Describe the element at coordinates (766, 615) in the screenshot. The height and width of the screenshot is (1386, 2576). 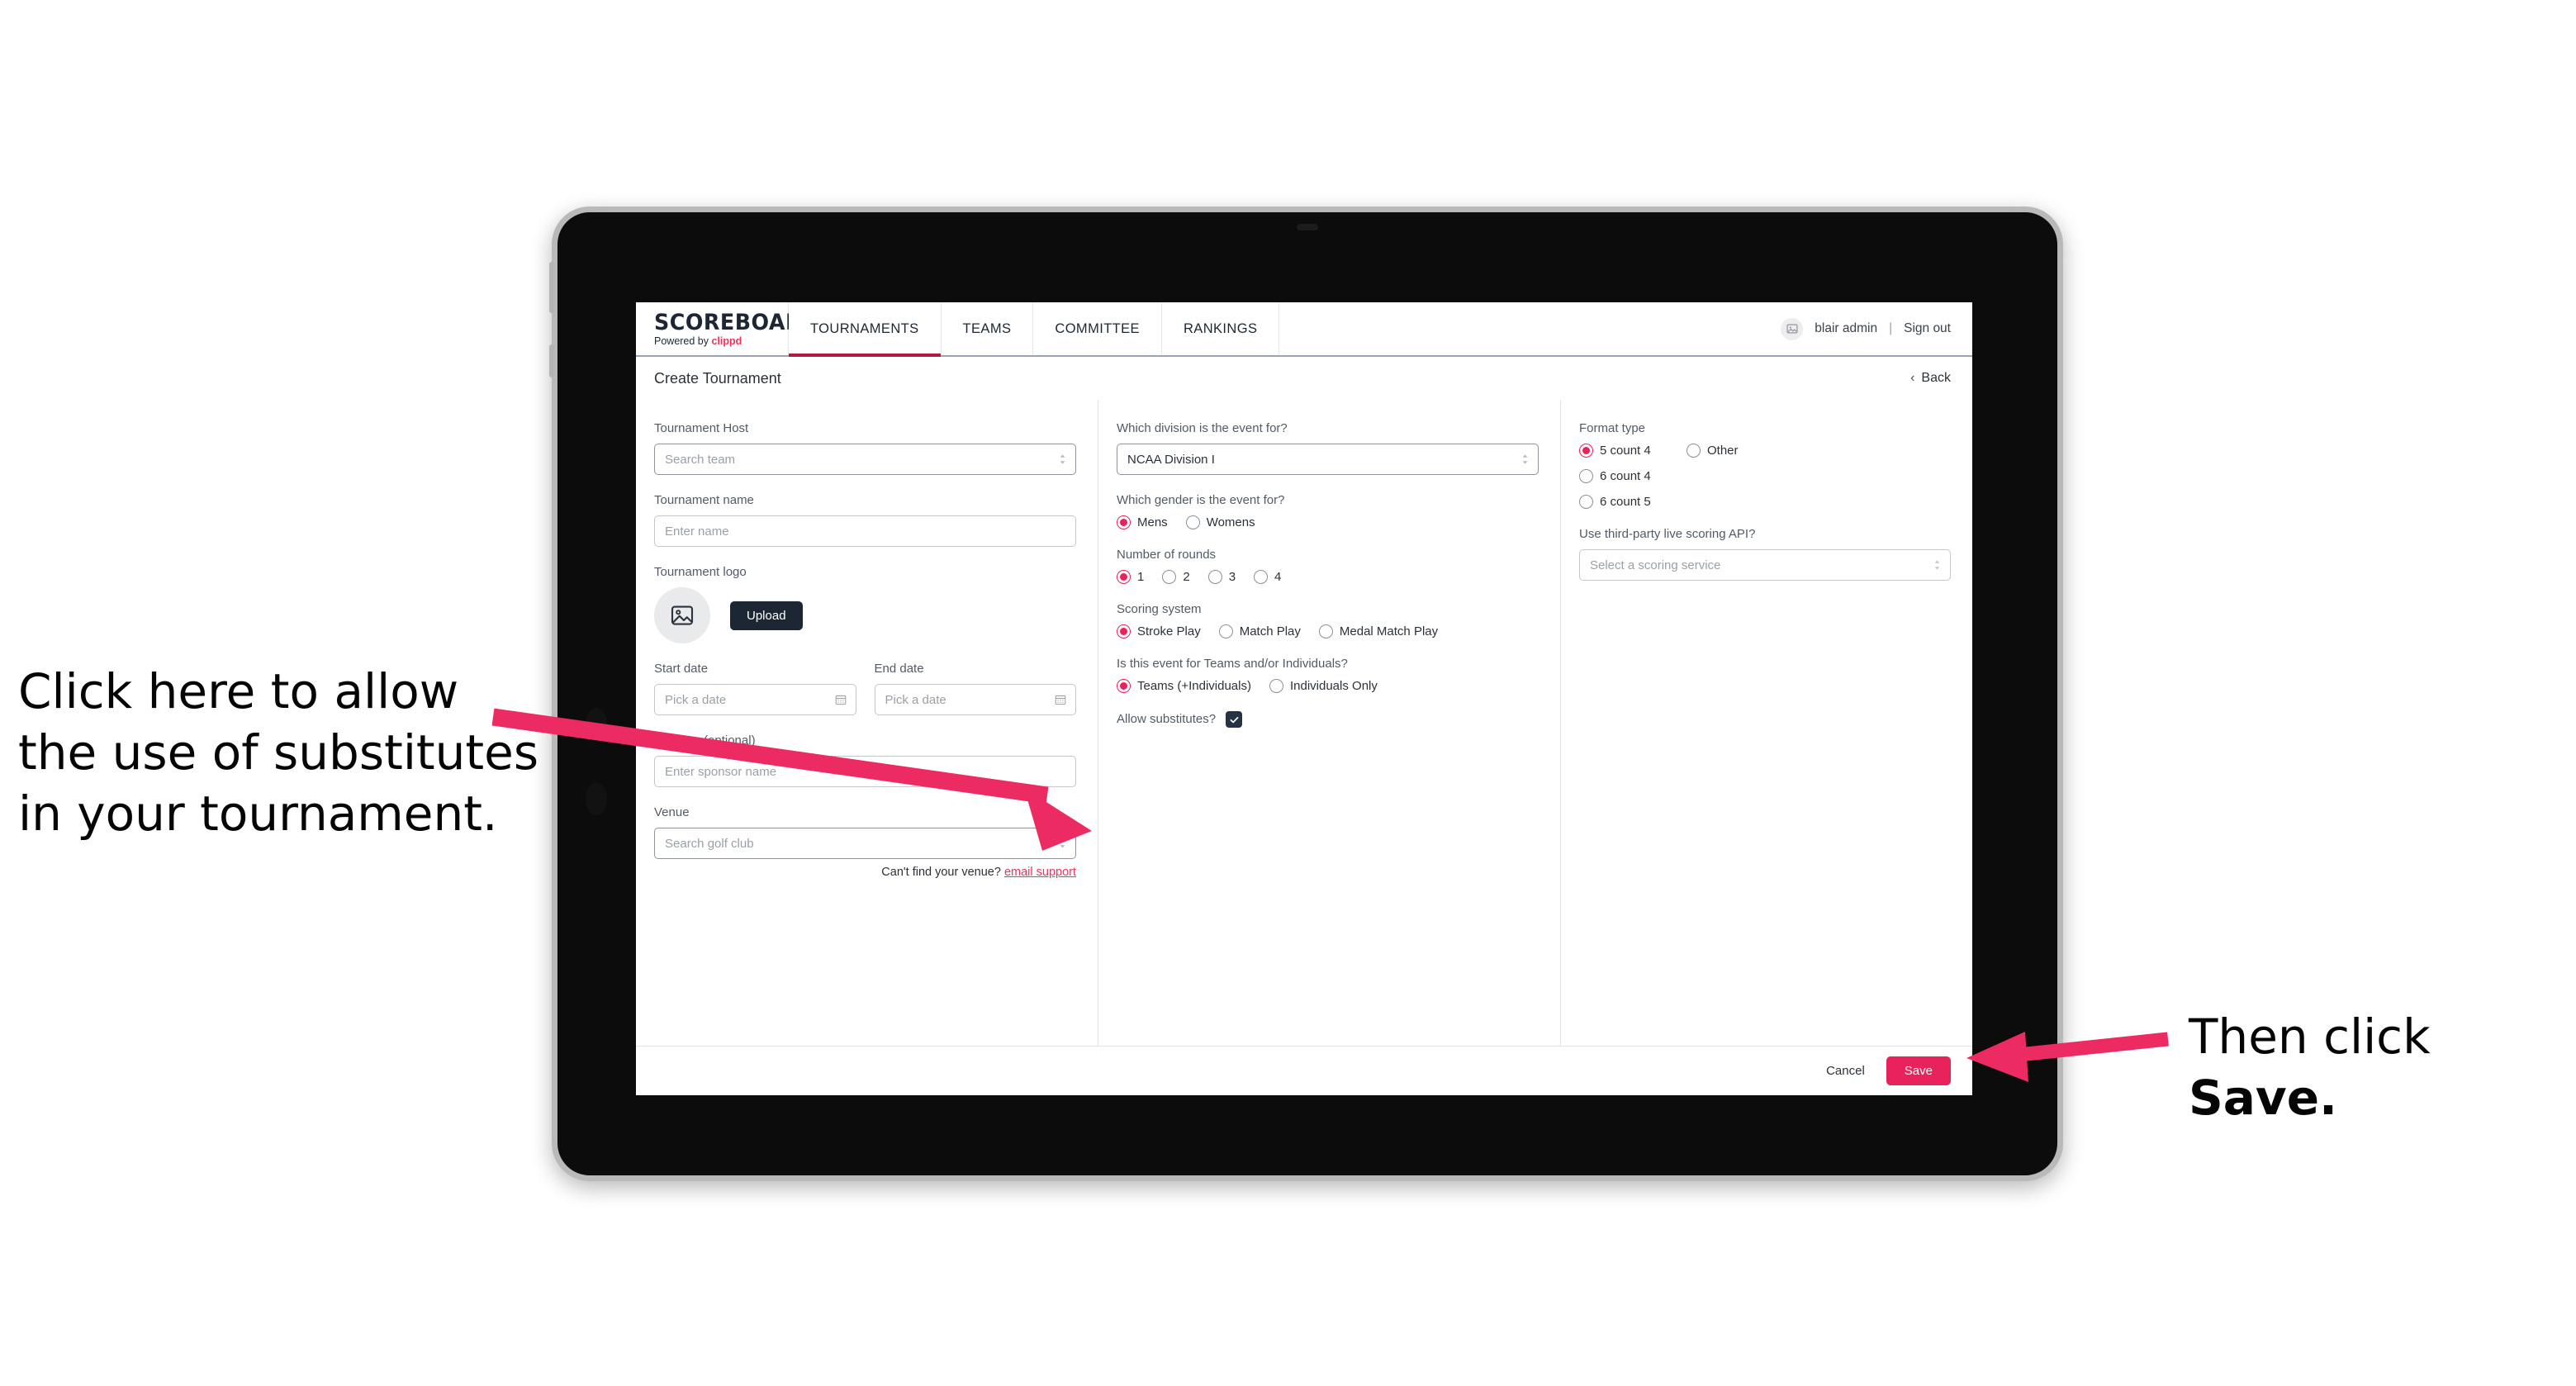
I see `upload-logo-button: Upload` at that location.